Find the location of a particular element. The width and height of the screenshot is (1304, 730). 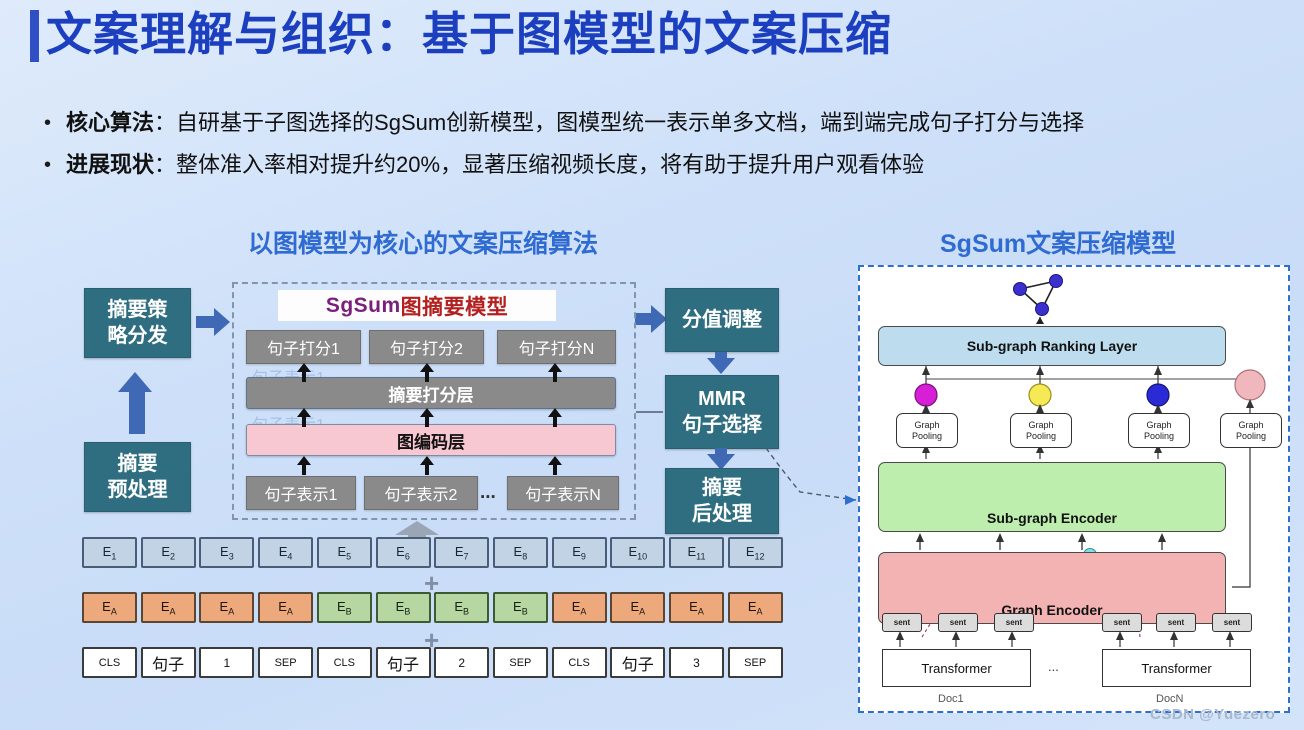

bullet-body-2: 整体准入率相对提升约20%，显著压缩视频长度，将有助于提升用户观看体验 is located at coordinates (550, 164).